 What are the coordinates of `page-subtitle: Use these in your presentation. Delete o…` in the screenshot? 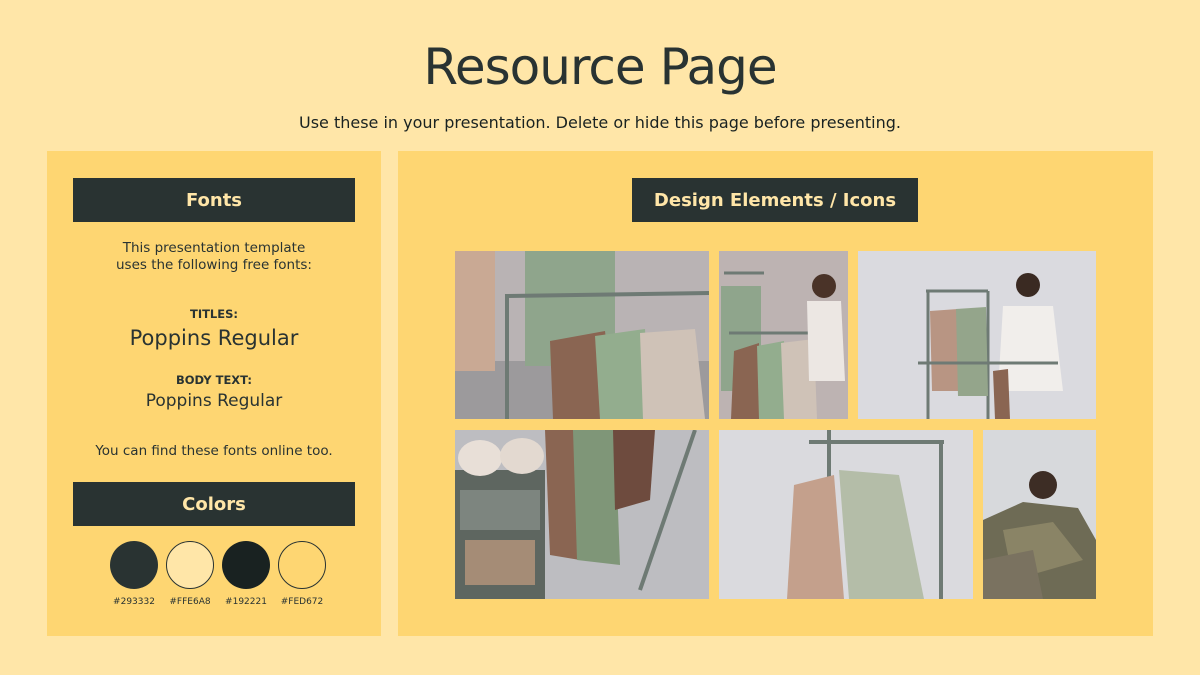 It's located at (599, 122).